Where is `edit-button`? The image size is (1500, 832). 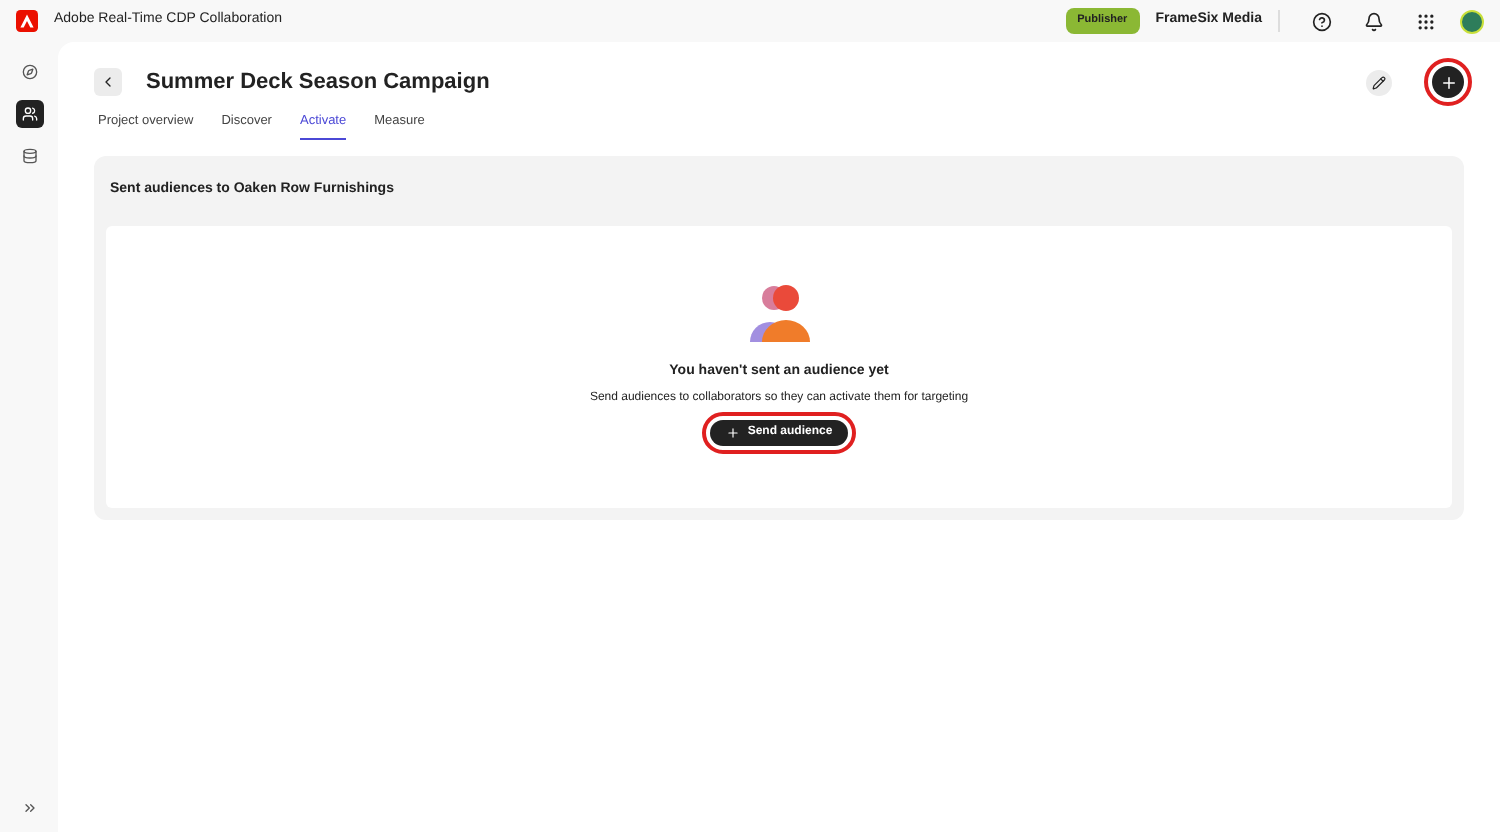 edit-button is located at coordinates (1379, 82).